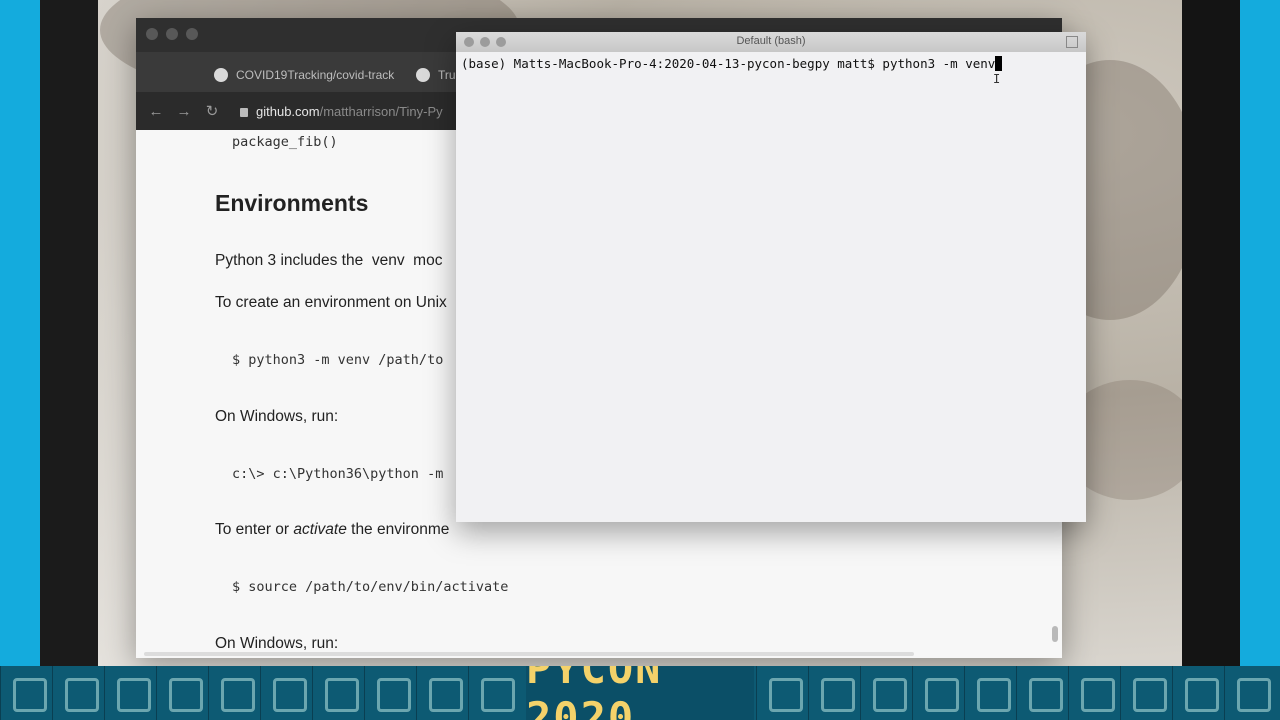 Image resolution: width=1280 pixels, height=720 pixels. What do you see at coordinates (152, 34) in the screenshot?
I see `close-window-button` at bounding box center [152, 34].